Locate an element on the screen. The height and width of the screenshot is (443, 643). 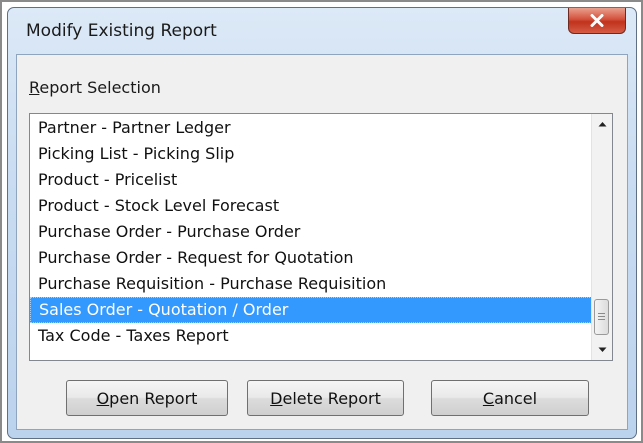
cancel-mnemonic: C is located at coordinates (488, 398).